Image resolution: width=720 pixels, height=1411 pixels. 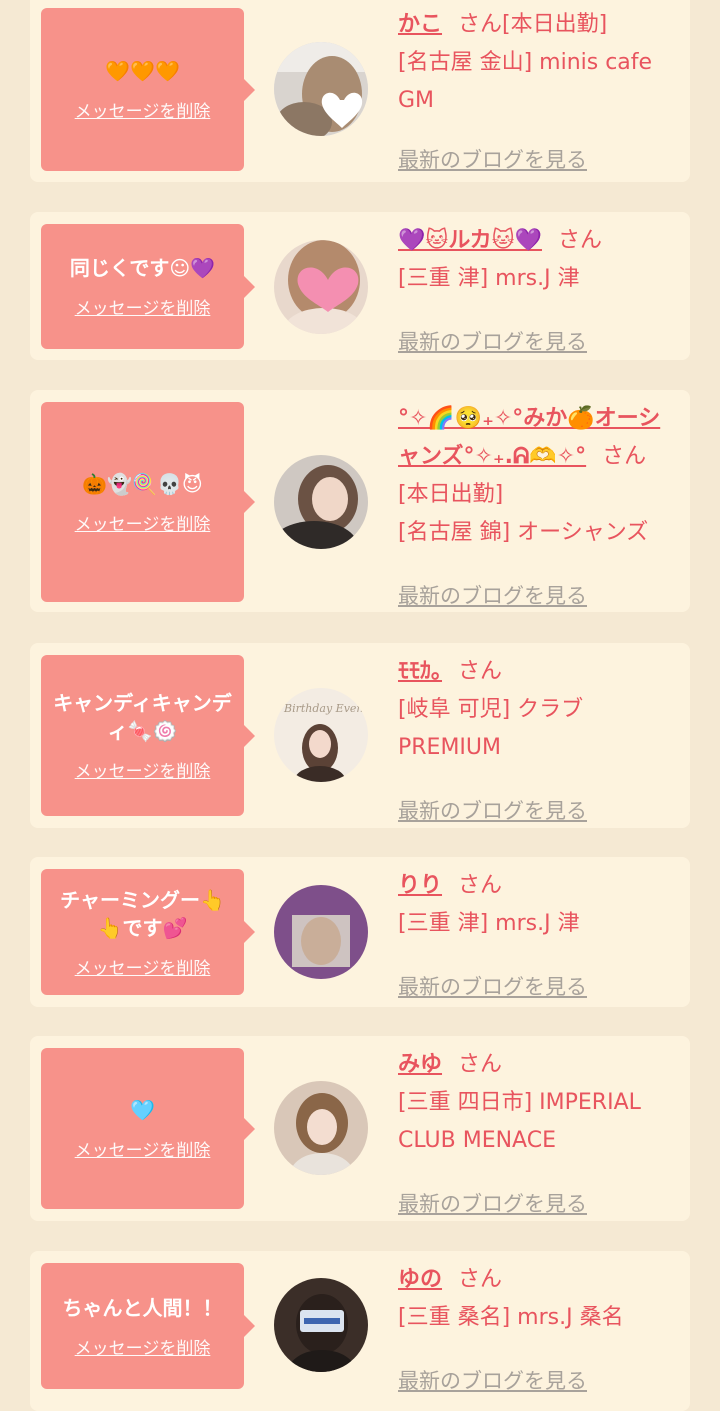 I want to click on message-bubble: キャンディキャンディ🍬🍥 メッセージを削除, so click(x=148, y=735).